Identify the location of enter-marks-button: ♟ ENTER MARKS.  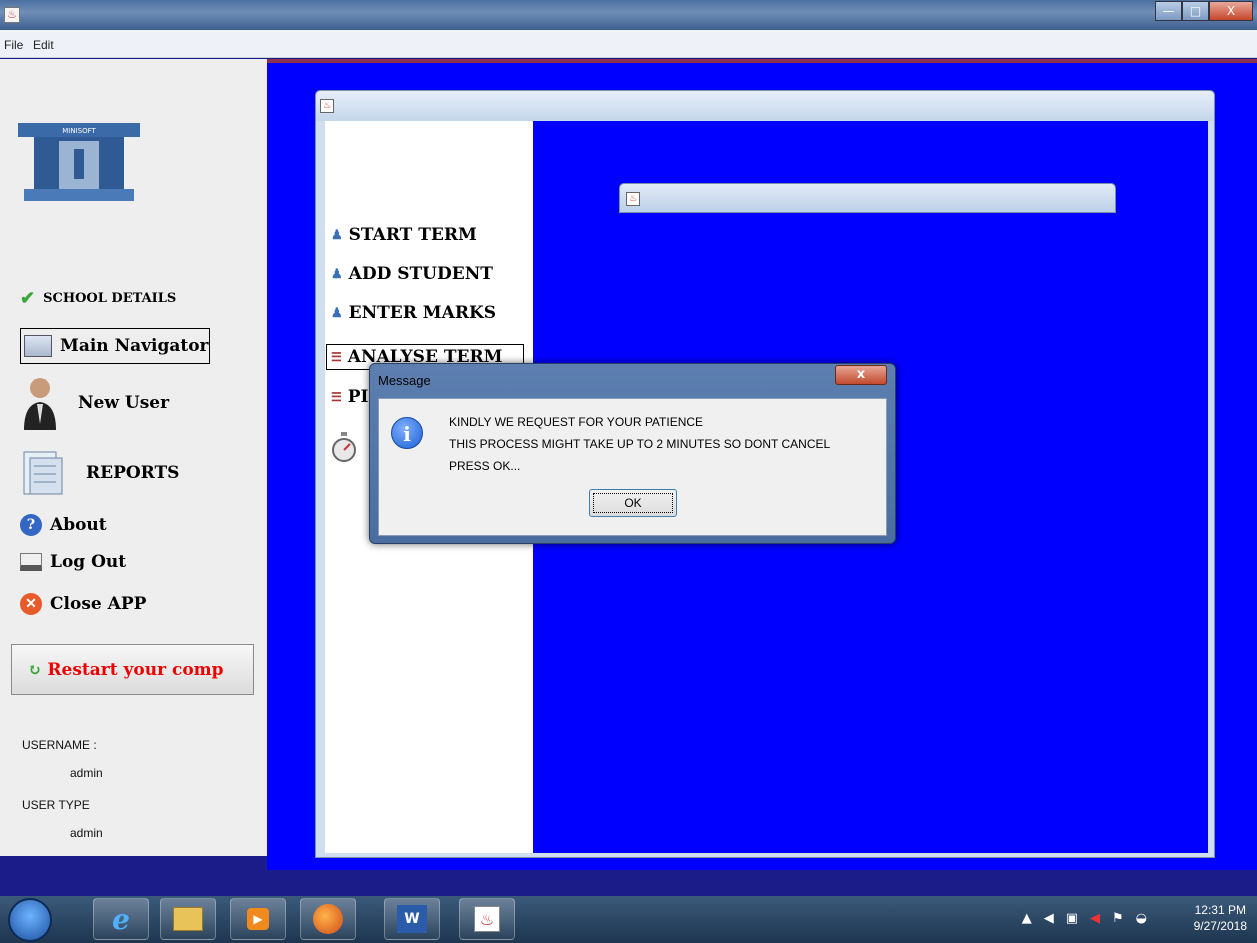
(413, 313).